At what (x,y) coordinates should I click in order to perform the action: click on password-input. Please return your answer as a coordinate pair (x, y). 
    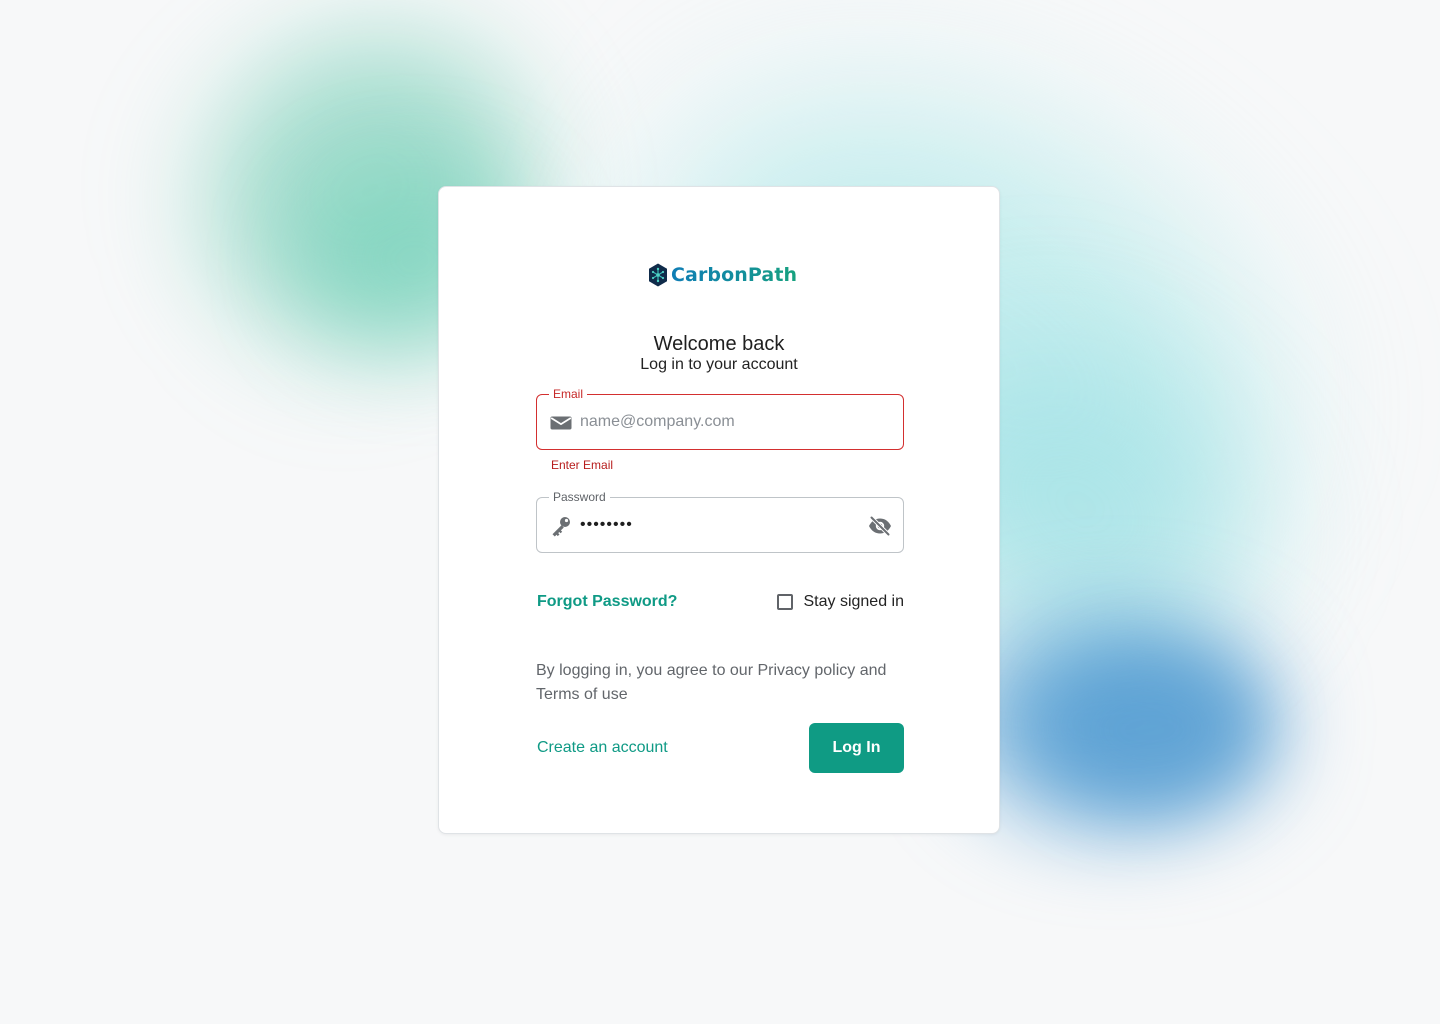
    Looking at the image, I should click on (715, 525).